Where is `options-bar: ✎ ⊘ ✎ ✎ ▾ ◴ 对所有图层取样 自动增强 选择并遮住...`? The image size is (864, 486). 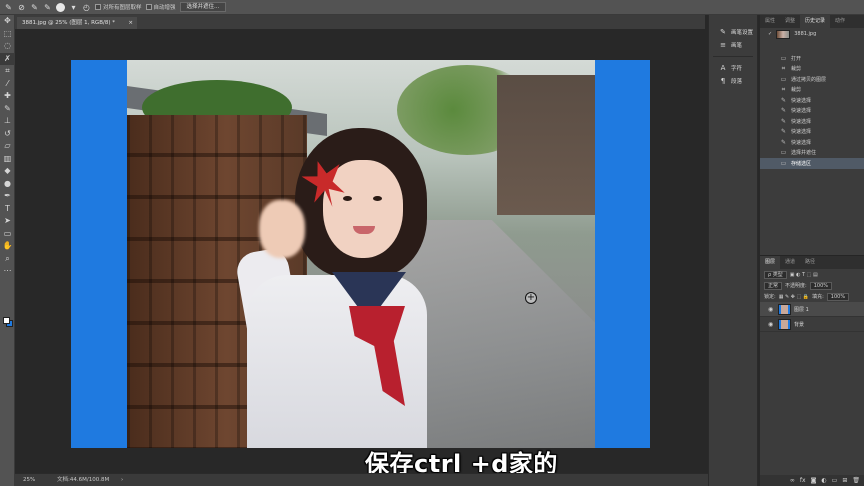 options-bar: ✎ ⊘ ✎ ✎ ▾ ◴ 对所有图层取样 自动增强 选择并遮住... is located at coordinates (432, 7).